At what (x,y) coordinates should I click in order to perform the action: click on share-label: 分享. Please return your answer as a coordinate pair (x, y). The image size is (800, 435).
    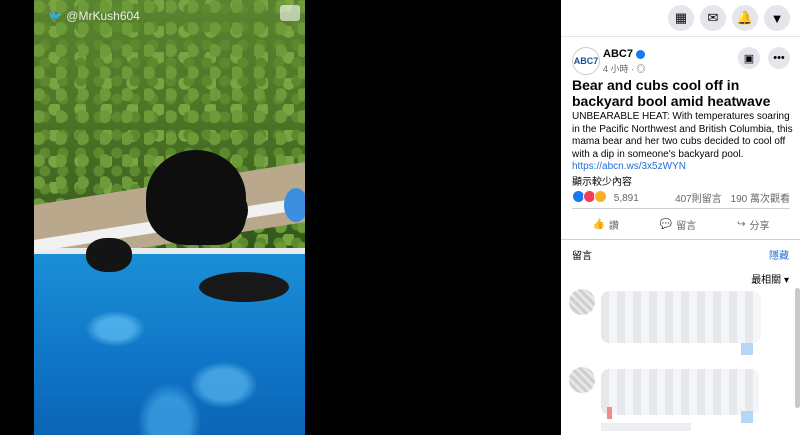
    Looking at the image, I should click on (759, 226).